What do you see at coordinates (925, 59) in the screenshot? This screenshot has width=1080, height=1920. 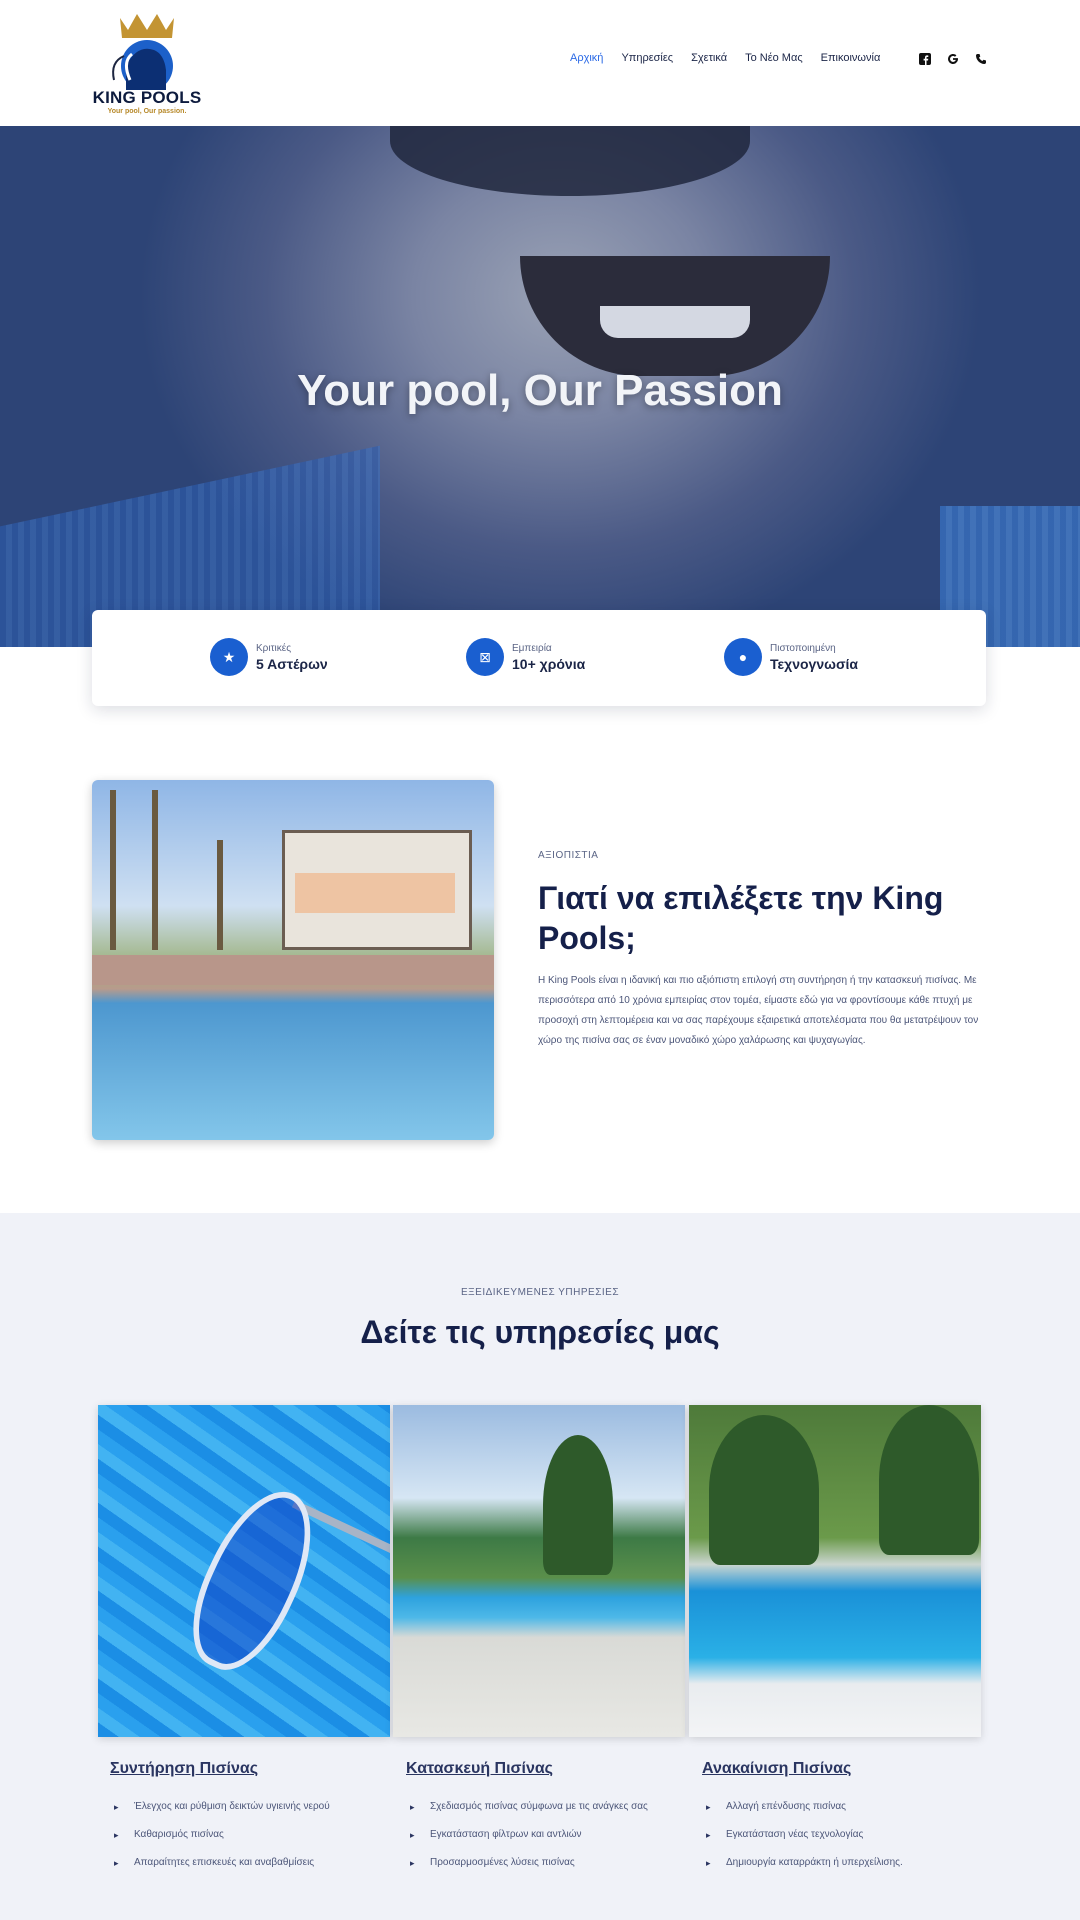 I see `facebook-icon` at bounding box center [925, 59].